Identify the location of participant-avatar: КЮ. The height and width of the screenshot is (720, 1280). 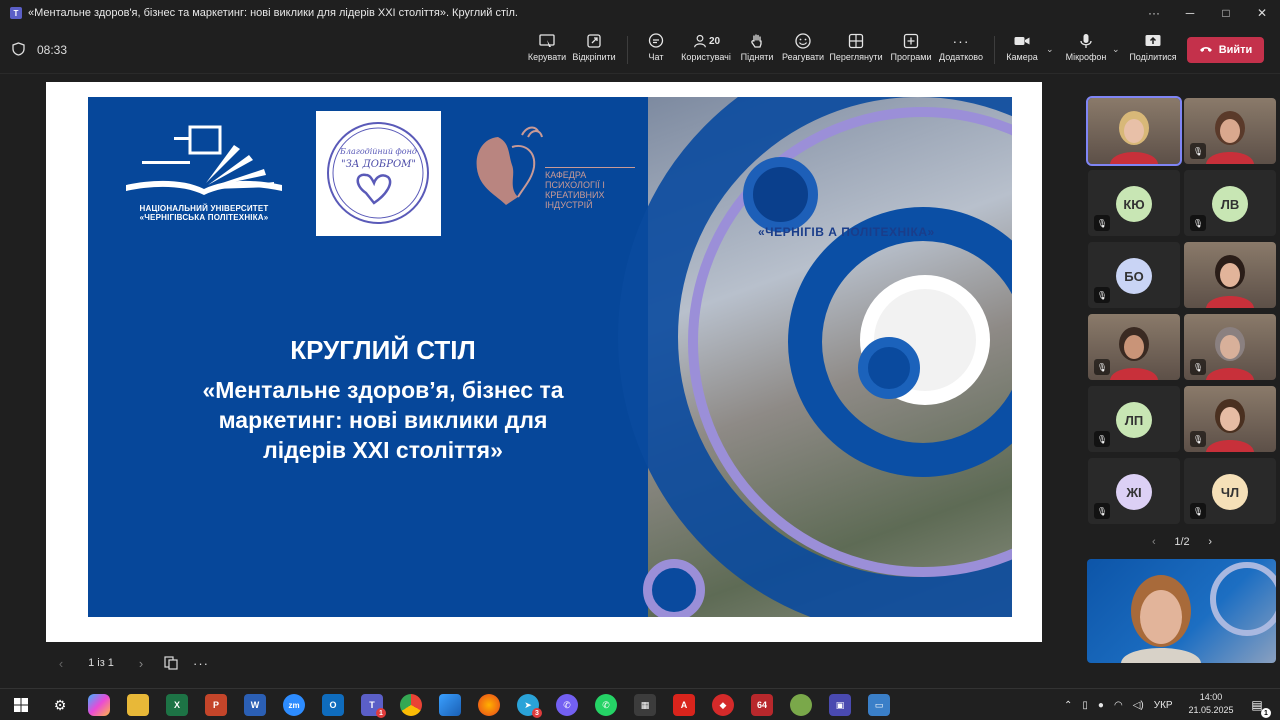
(1134, 204).